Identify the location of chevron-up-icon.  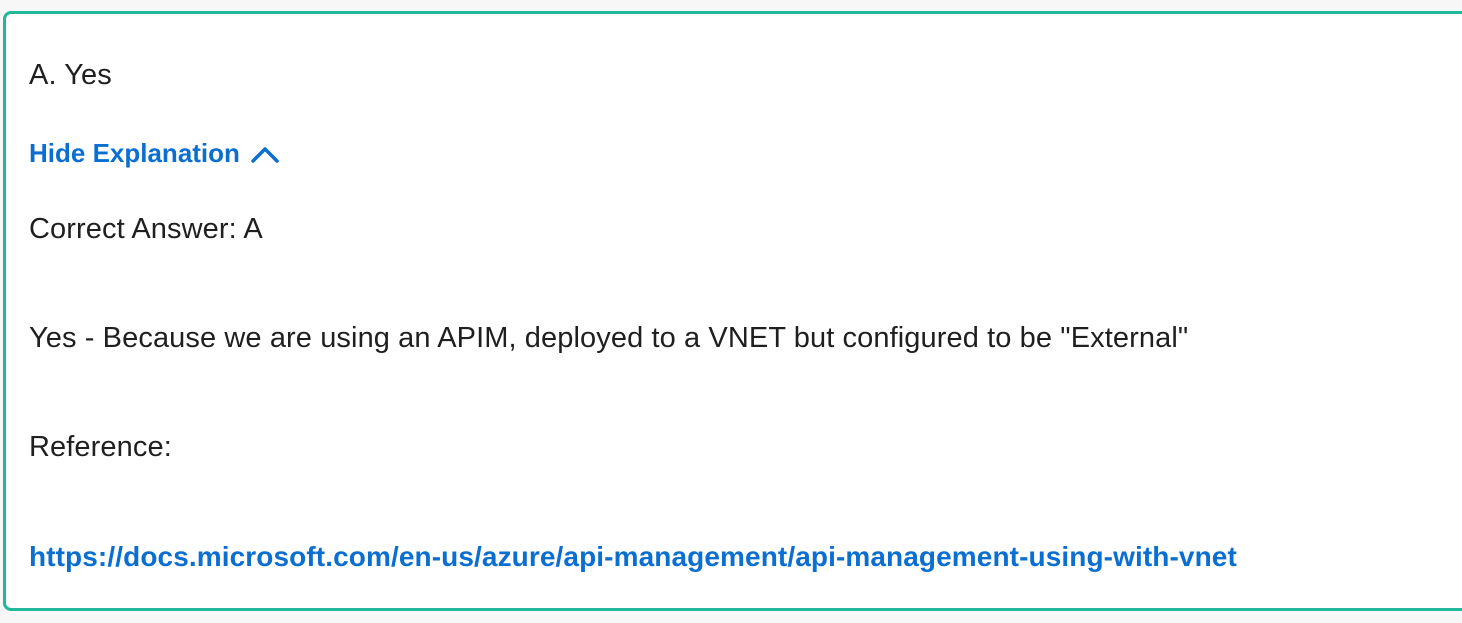
(265, 154).